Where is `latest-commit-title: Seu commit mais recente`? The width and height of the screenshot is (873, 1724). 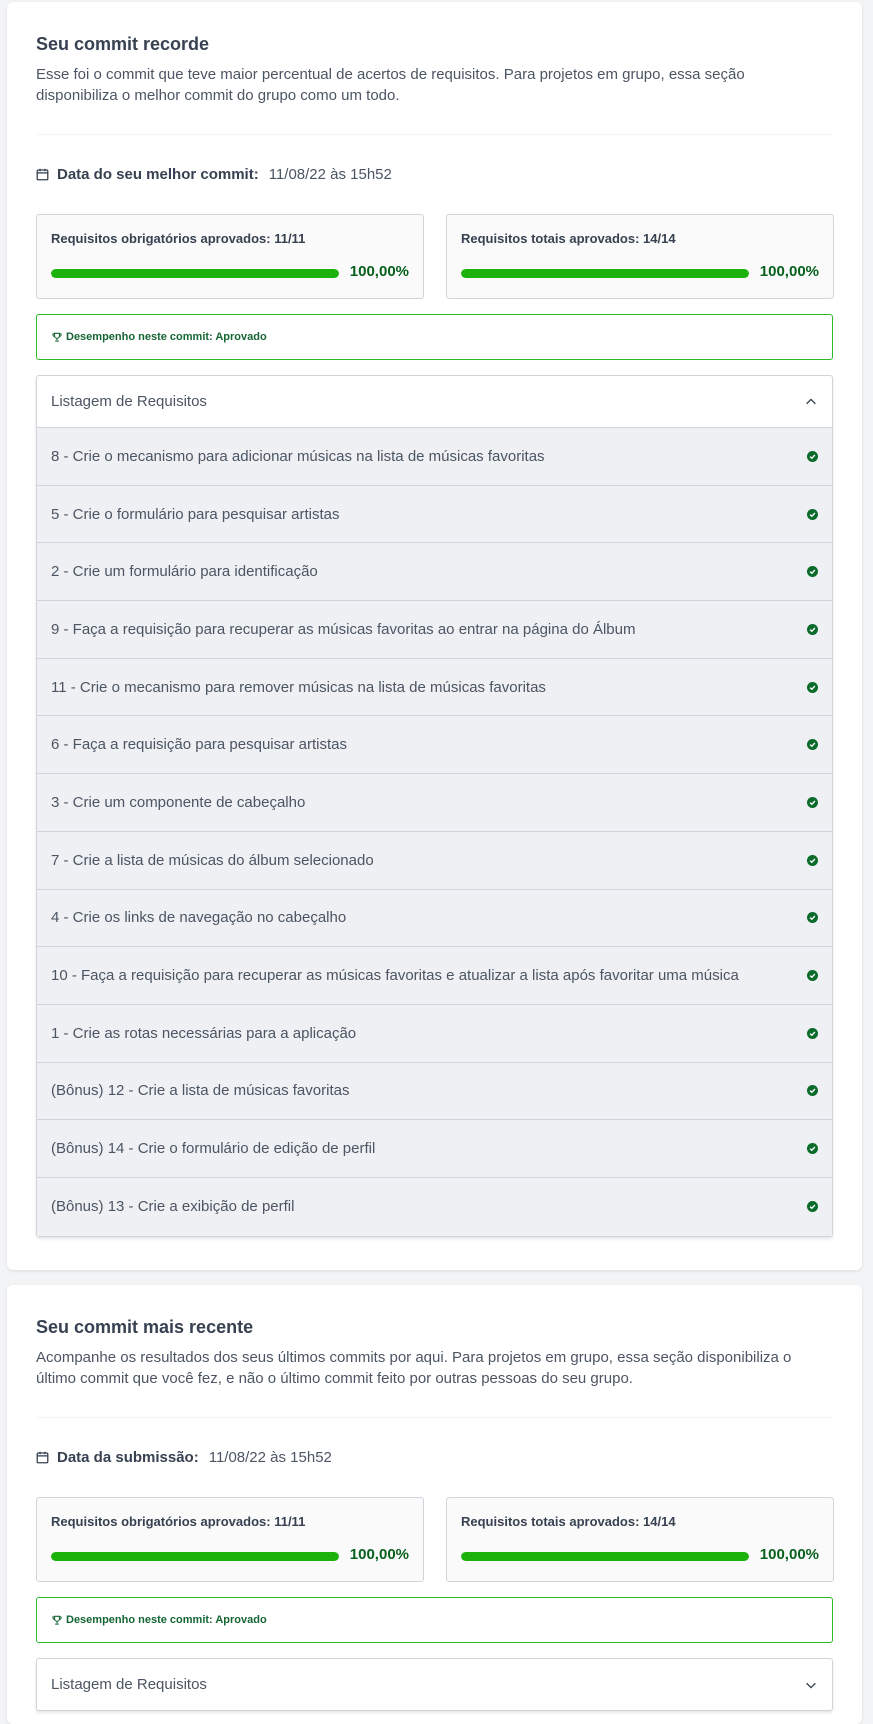 latest-commit-title: Seu commit mais recente is located at coordinates (145, 1327).